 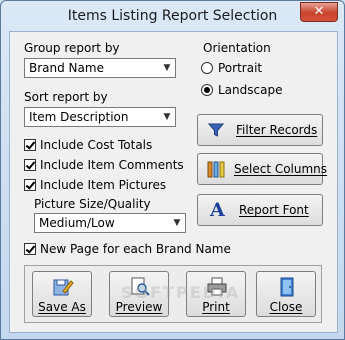 What do you see at coordinates (103, 185) in the screenshot?
I see `item-pictures-label: Include Item Pictures` at bounding box center [103, 185].